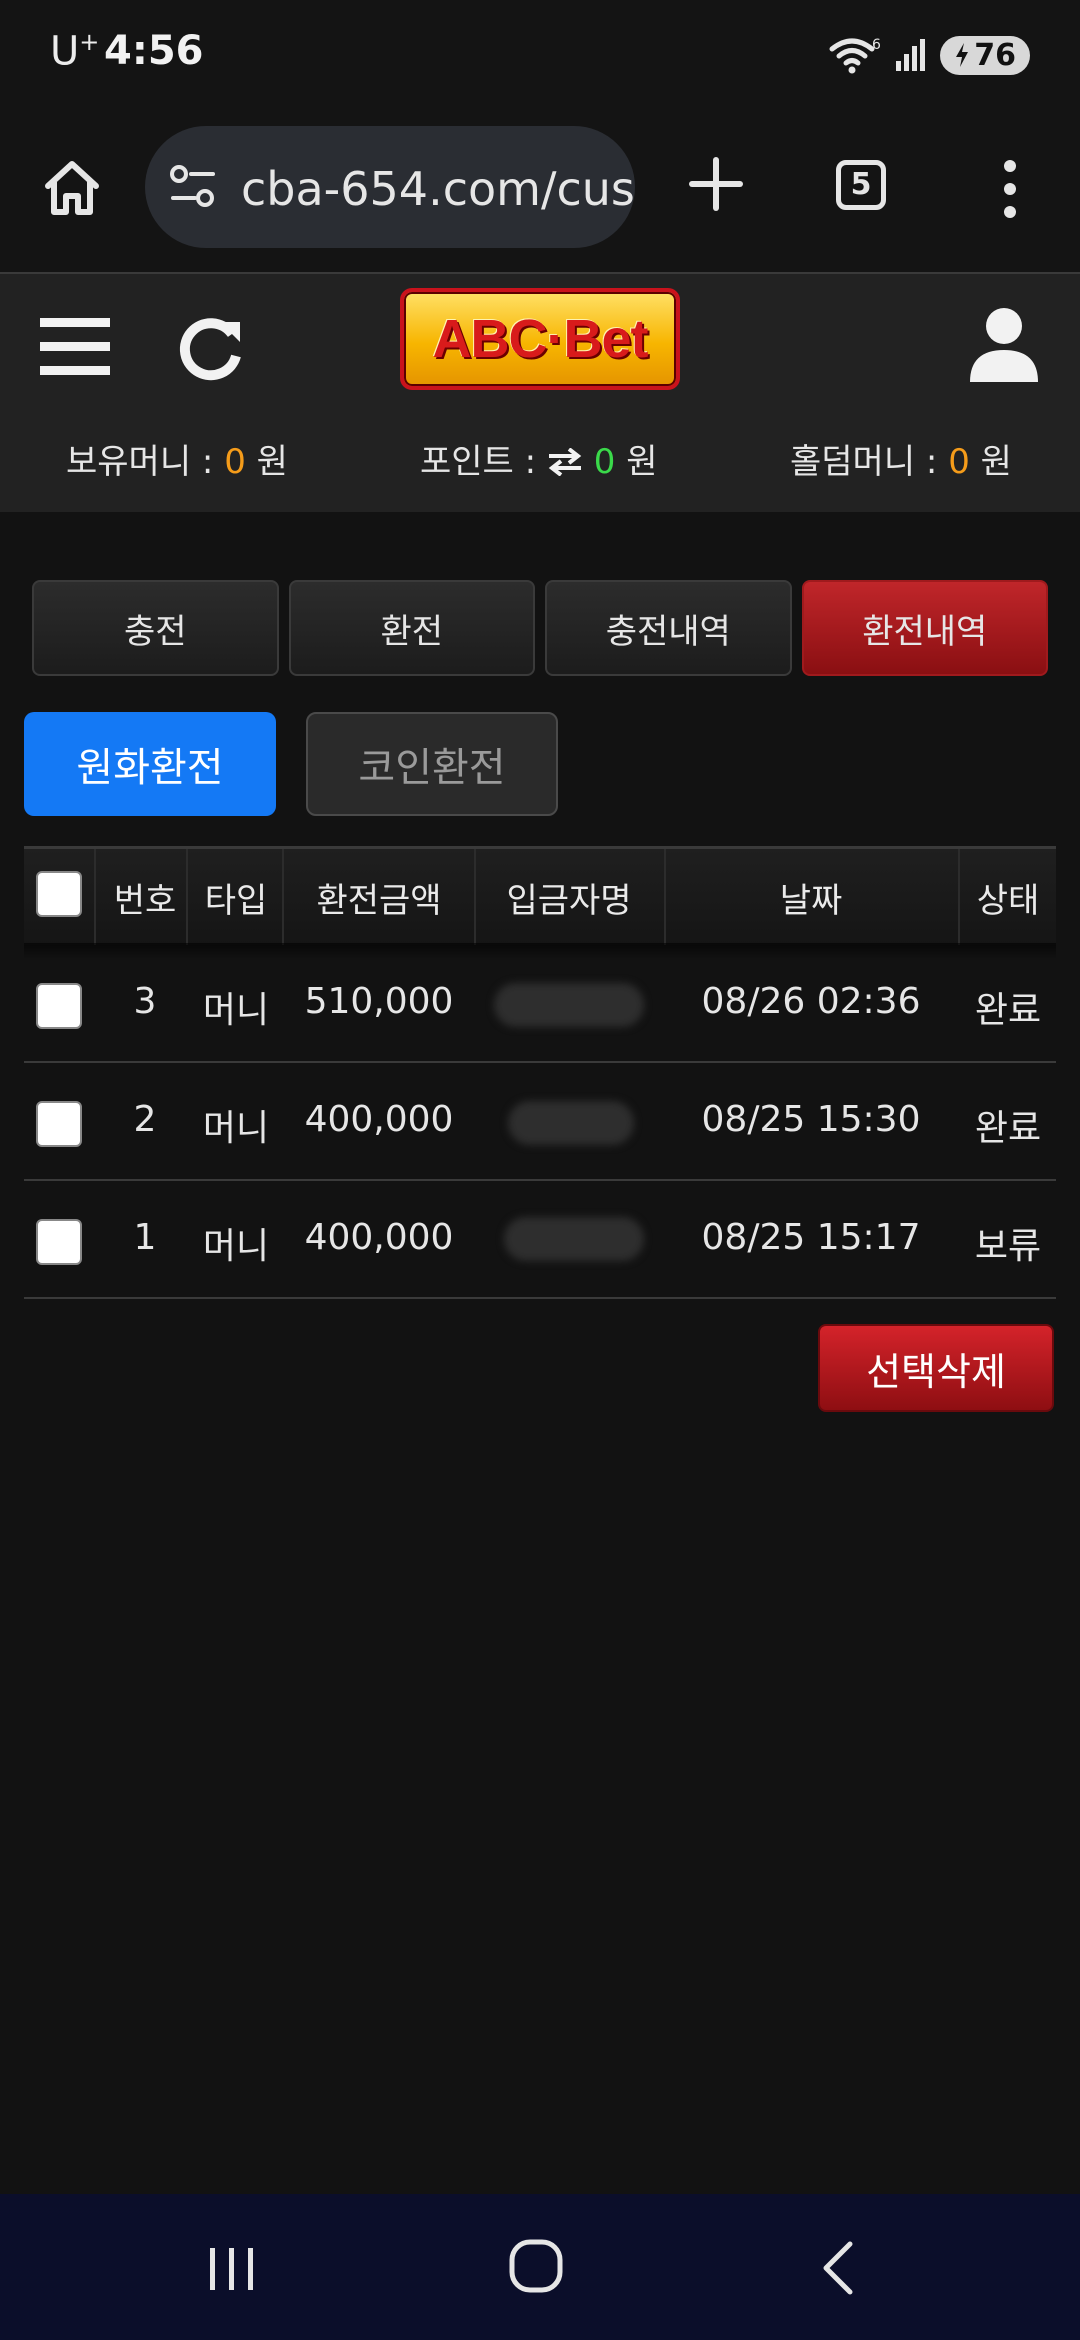 This screenshot has width=1080, height=2340. Describe the element at coordinates (929, 55) in the screenshot. I see `status-icons: 6 76` at that location.